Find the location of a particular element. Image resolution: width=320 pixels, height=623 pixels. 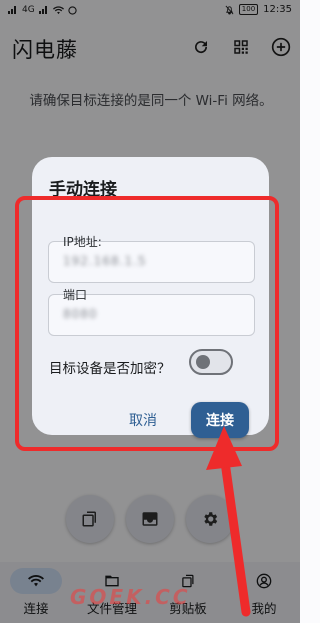

annotation-arrow is located at coordinates (228, 521).